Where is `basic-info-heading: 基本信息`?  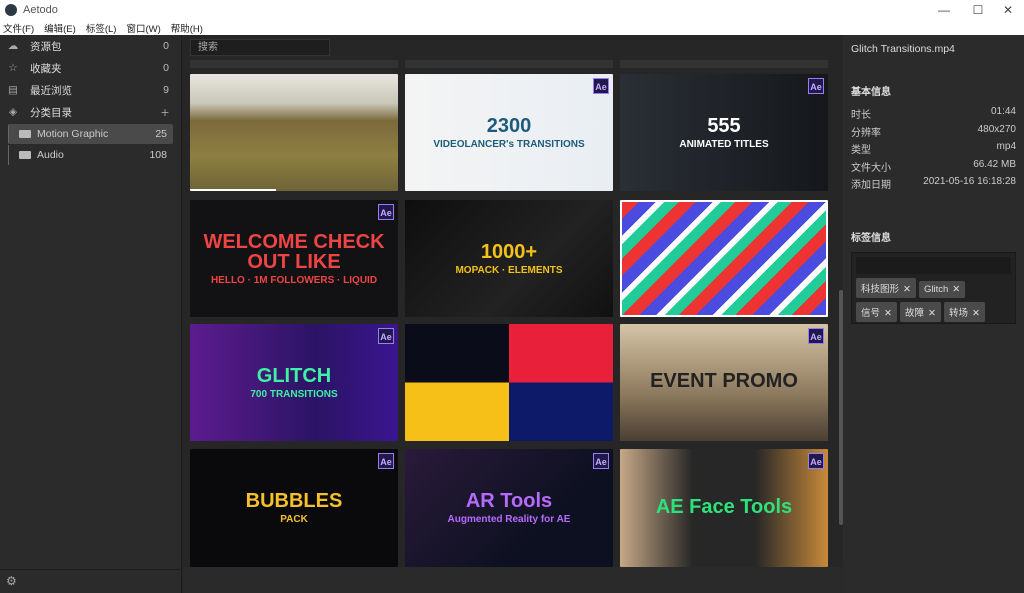 basic-info-heading: 基本信息 is located at coordinates (871, 92).